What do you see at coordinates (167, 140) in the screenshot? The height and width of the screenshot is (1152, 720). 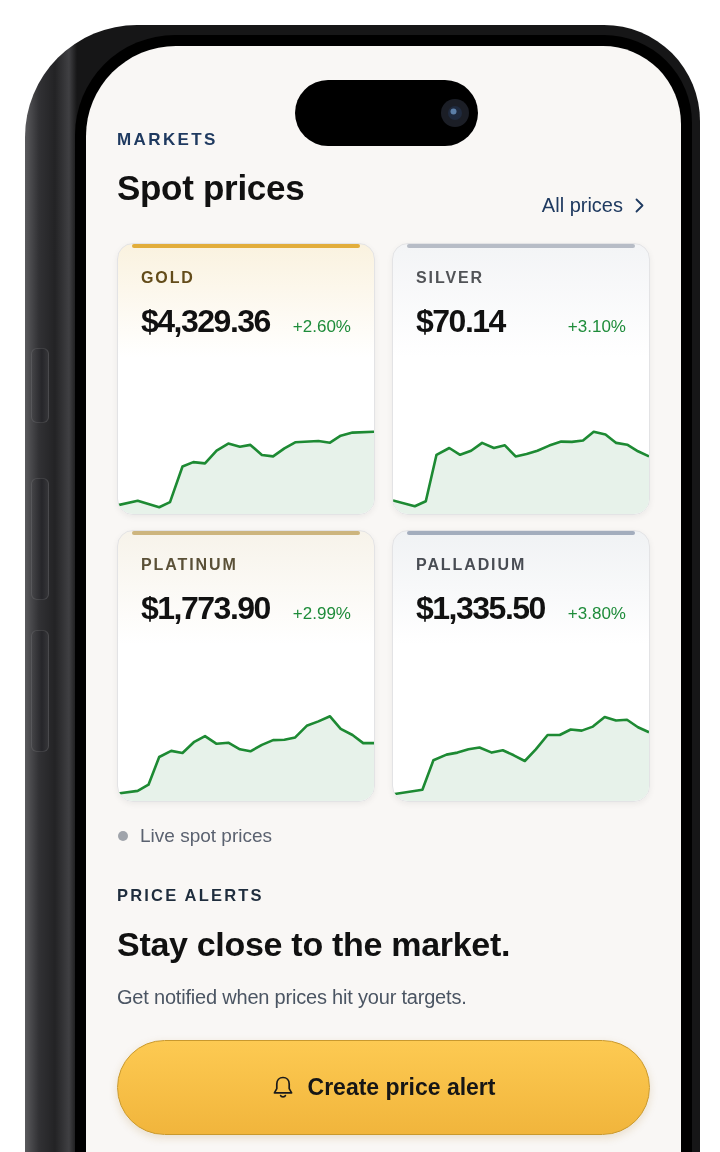 I see `section-label: MARKETS` at bounding box center [167, 140].